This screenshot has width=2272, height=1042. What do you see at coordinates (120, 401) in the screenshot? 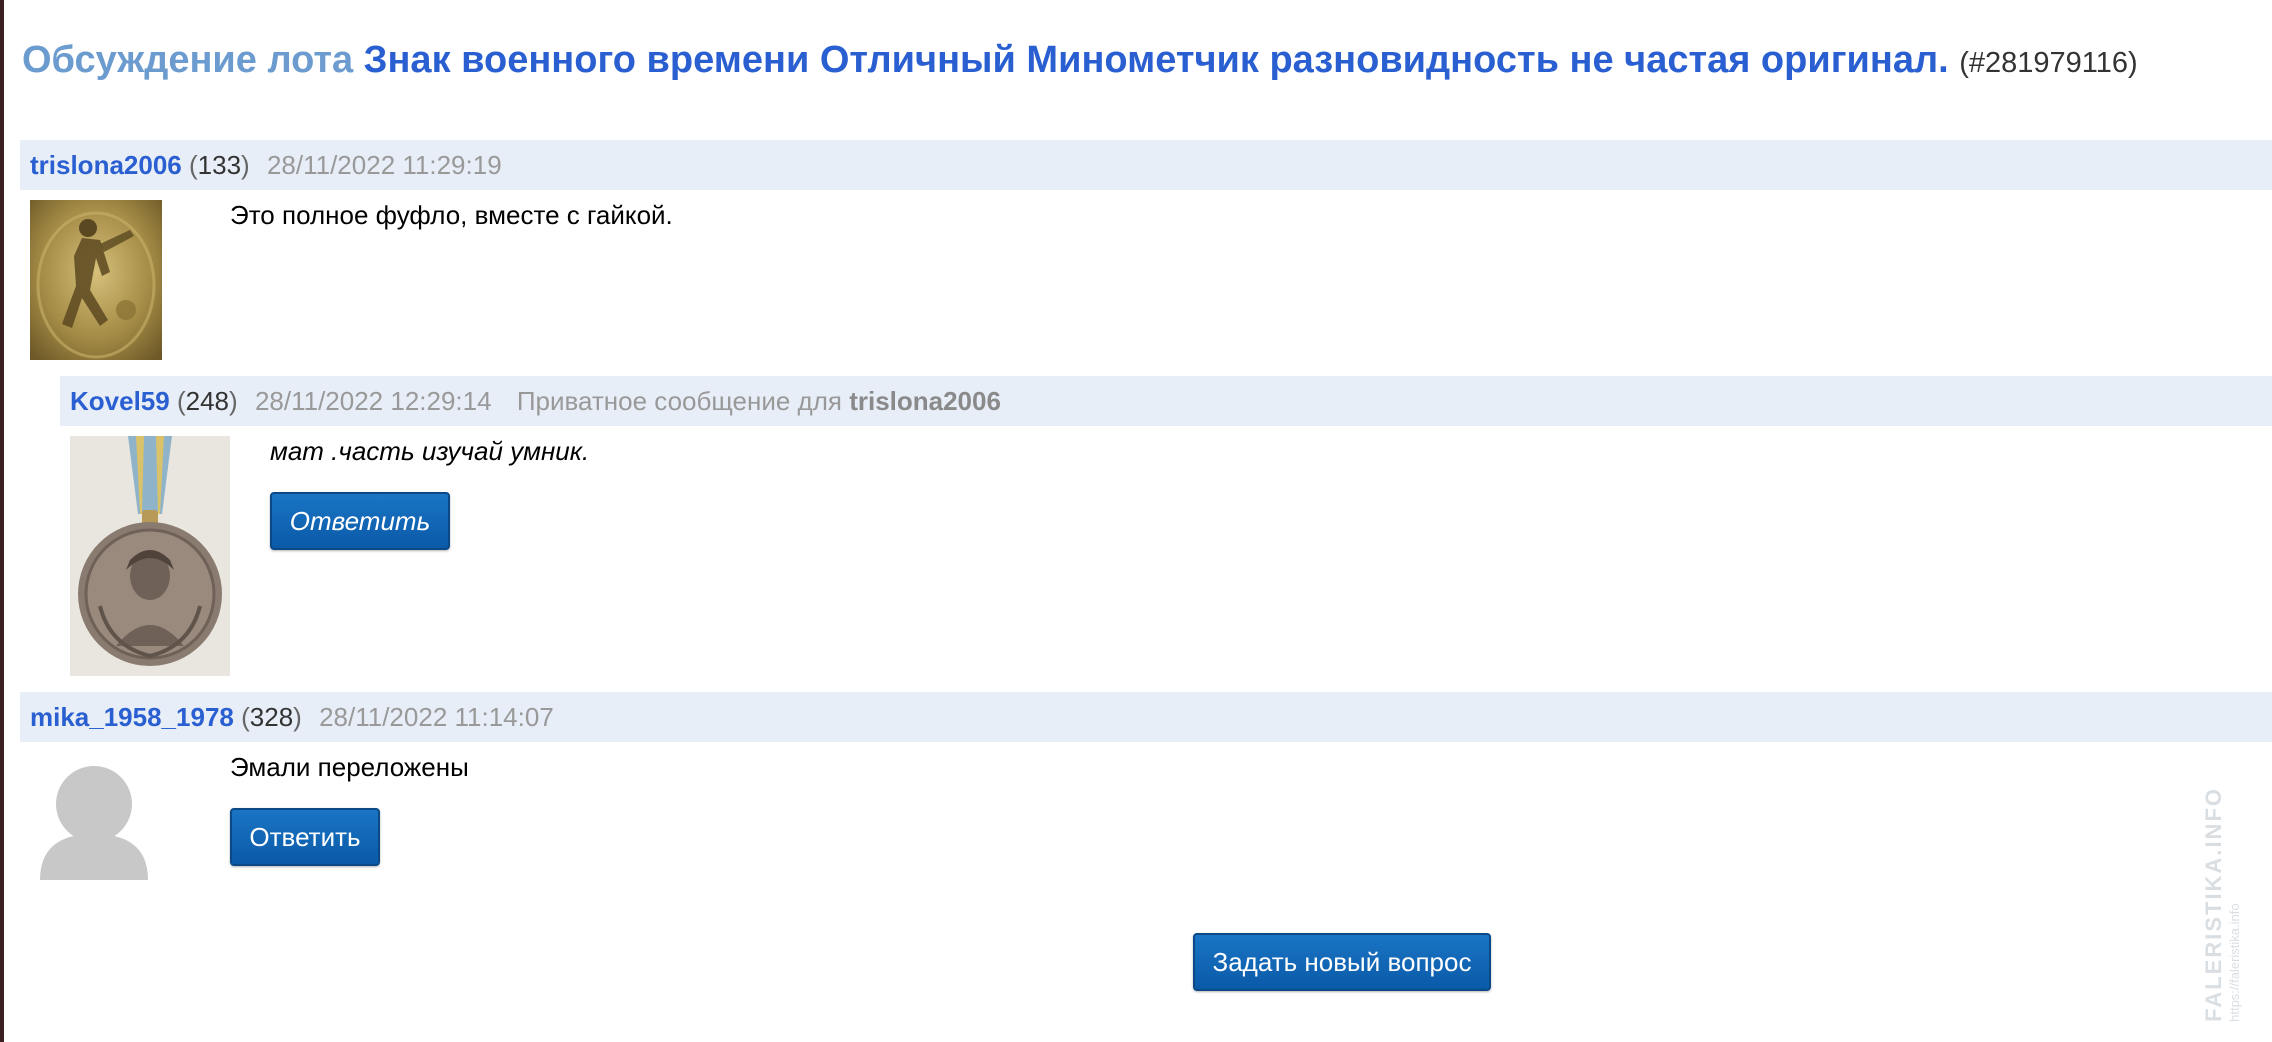
I see `author-link: Kovel59` at bounding box center [120, 401].